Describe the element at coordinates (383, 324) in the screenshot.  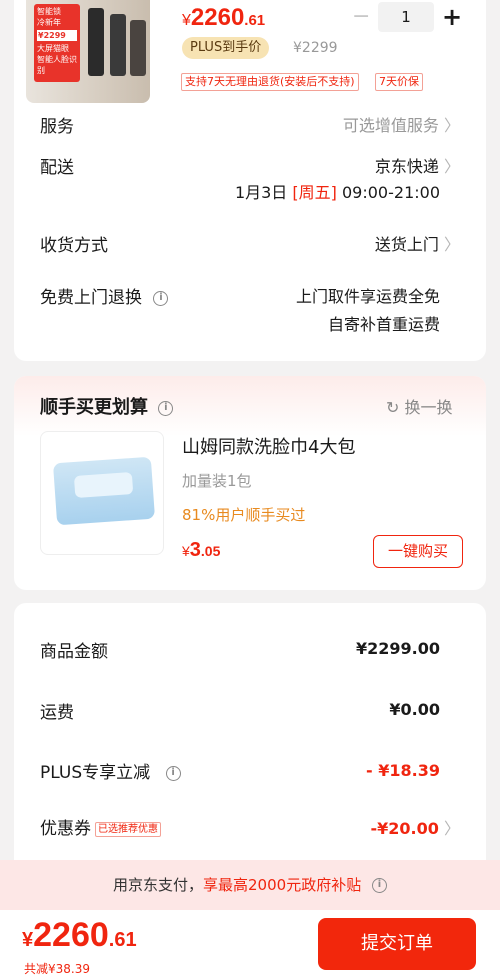
I see `free-return-value-2: 自寄补首重运费` at that location.